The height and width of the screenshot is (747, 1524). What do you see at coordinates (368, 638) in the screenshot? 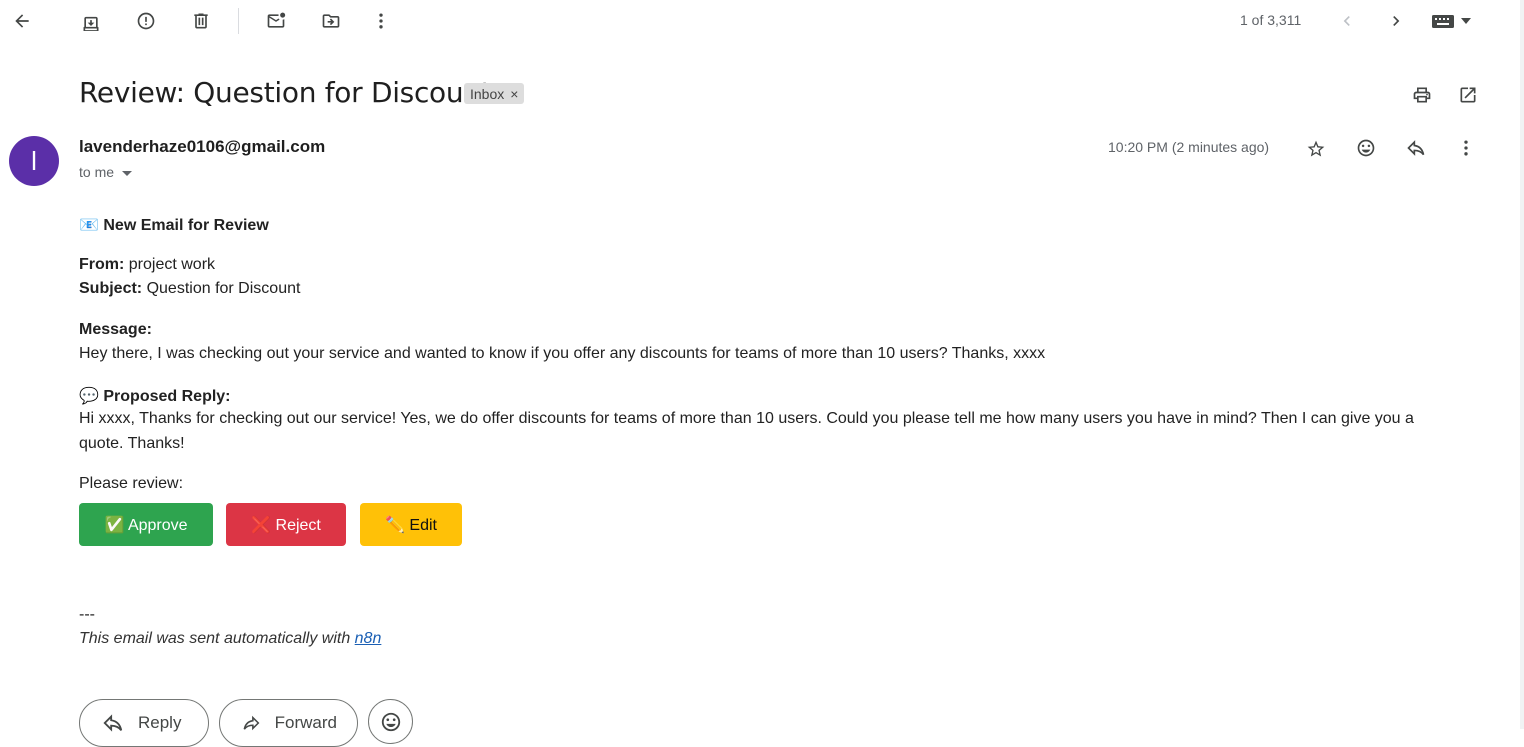
I see `n8n-link: n8n` at bounding box center [368, 638].